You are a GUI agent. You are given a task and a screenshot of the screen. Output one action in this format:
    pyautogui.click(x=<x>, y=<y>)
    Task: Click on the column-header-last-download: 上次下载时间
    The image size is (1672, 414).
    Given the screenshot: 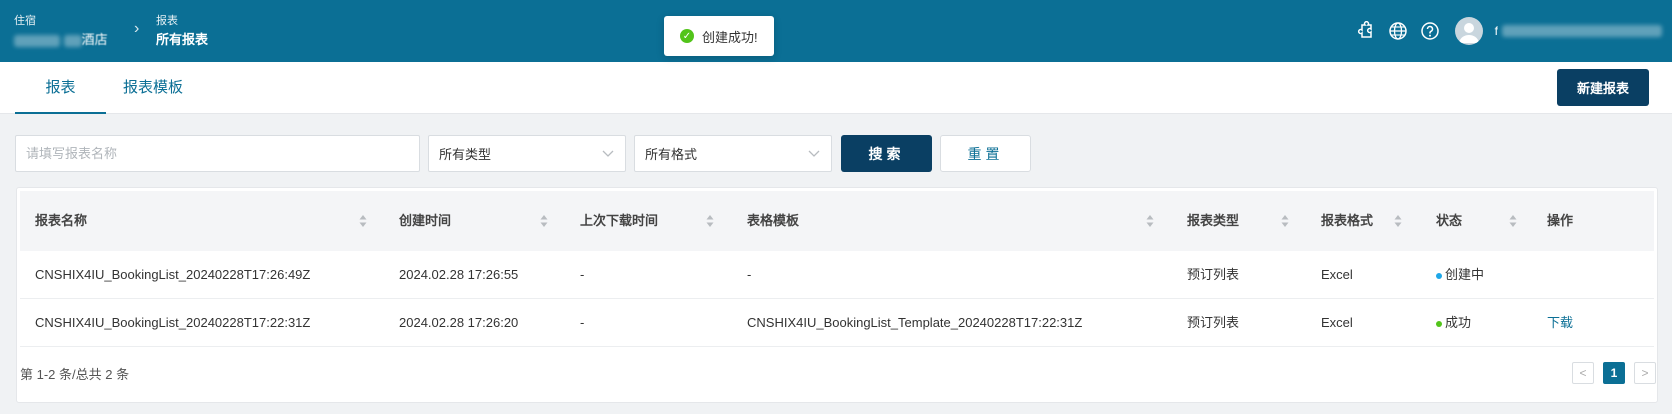 What is the action you would take?
    pyautogui.click(x=619, y=221)
    